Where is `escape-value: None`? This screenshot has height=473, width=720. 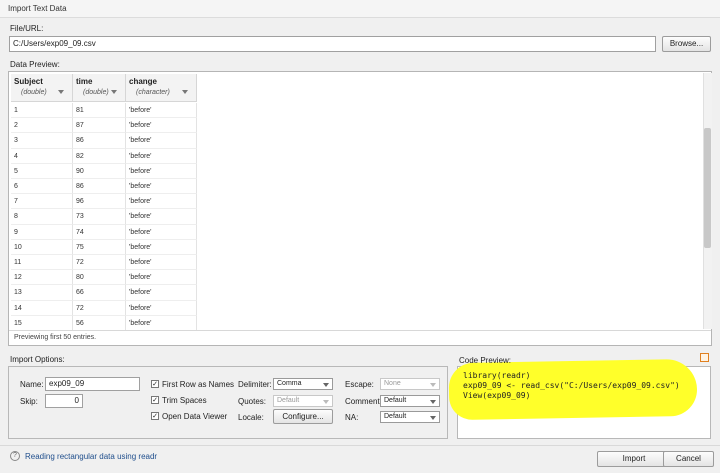
escape-value: None is located at coordinates (392, 383).